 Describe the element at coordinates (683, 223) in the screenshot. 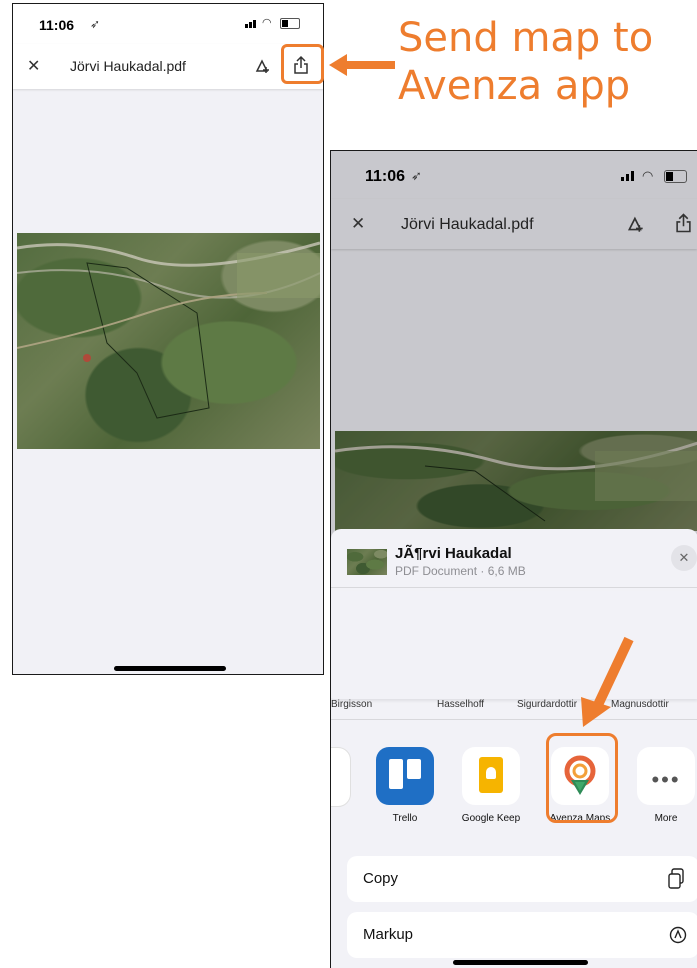

I see `share-icon` at that location.